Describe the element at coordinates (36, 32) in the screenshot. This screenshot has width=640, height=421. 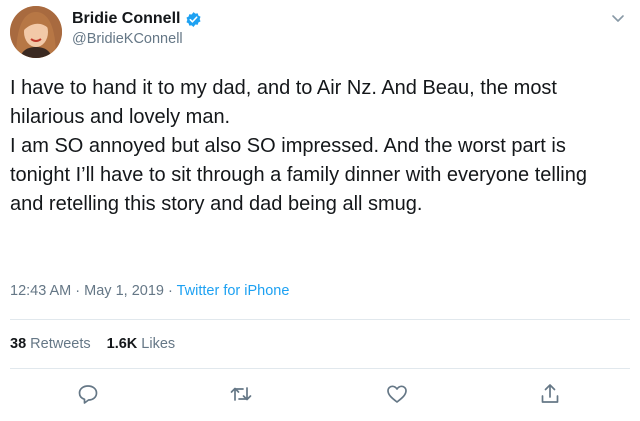
I see `avatar` at that location.